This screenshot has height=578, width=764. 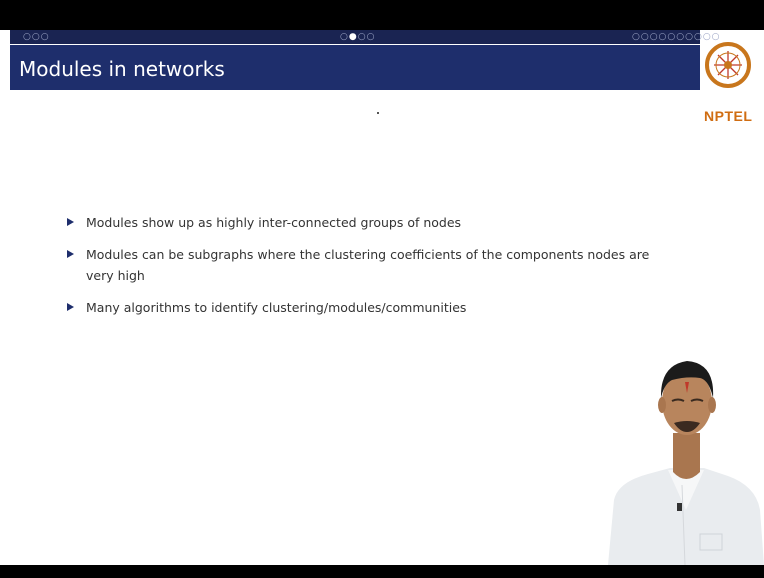 I want to click on nptel-logo: NPTEL, so click(x=732, y=87).